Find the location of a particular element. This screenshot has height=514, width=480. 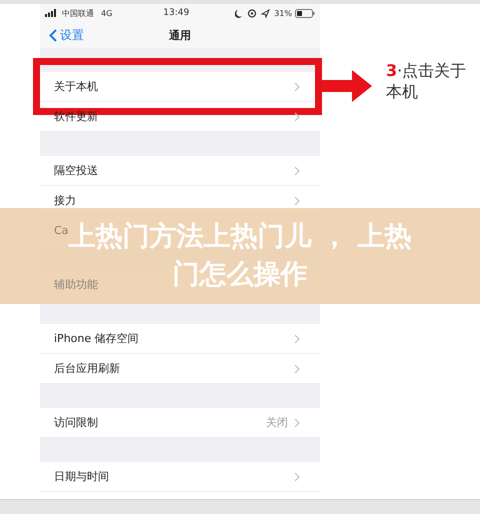

network-text: 4G is located at coordinates (106, 13).